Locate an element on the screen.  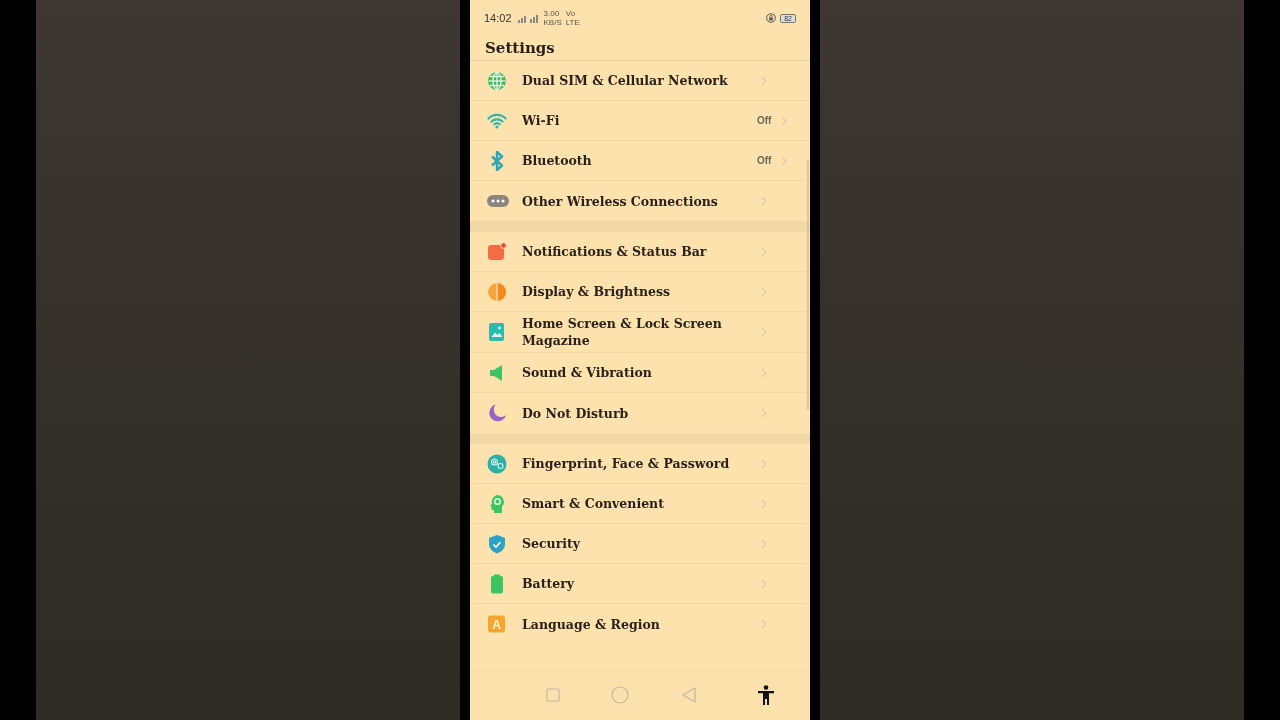
speed-unit: KB/S is located at coordinates (552, 22).